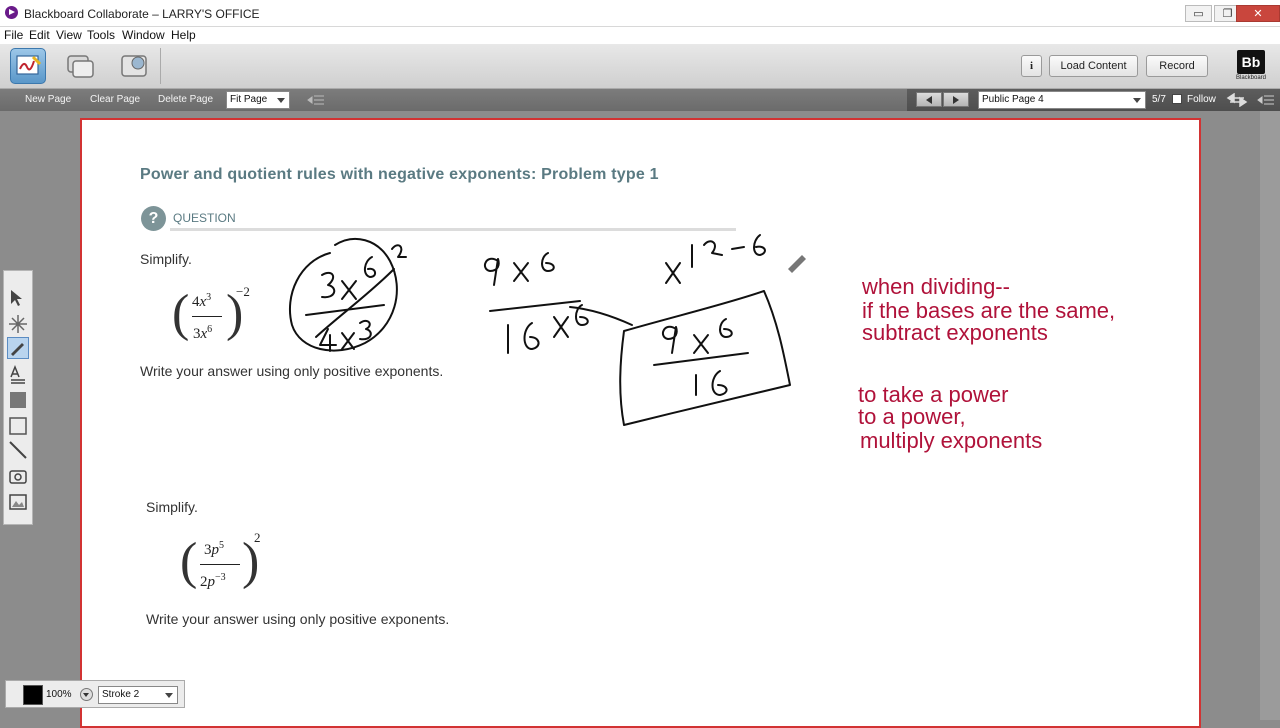  What do you see at coordinates (759, 245) in the screenshot?
I see `handwriting-6e` at bounding box center [759, 245].